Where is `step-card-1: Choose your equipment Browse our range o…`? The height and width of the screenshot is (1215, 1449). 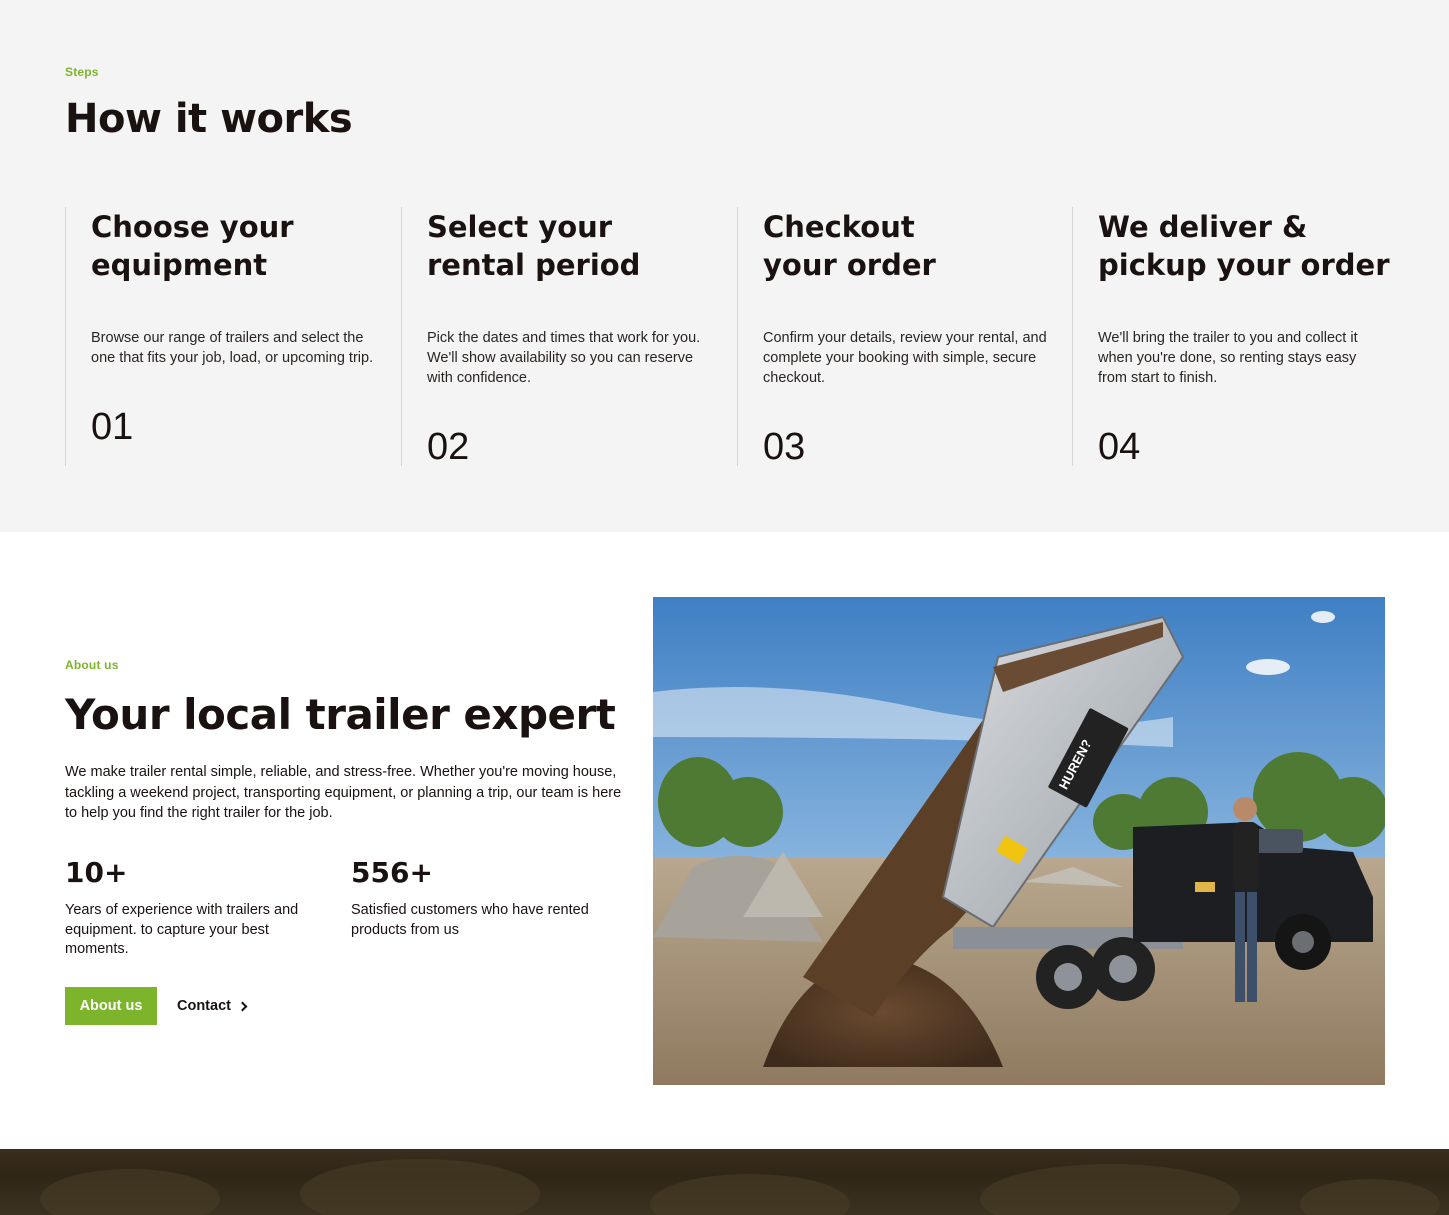 step-card-1: Choose your equipment Browse our range o… is located at coordinates (233, 336).